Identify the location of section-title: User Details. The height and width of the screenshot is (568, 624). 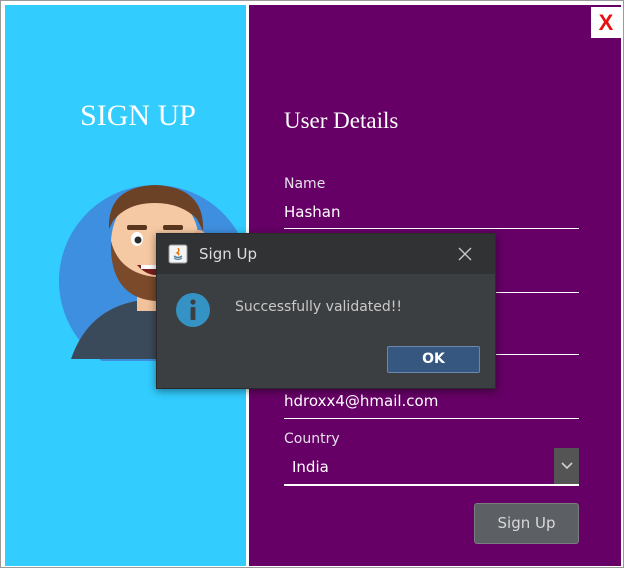
(341, 120).